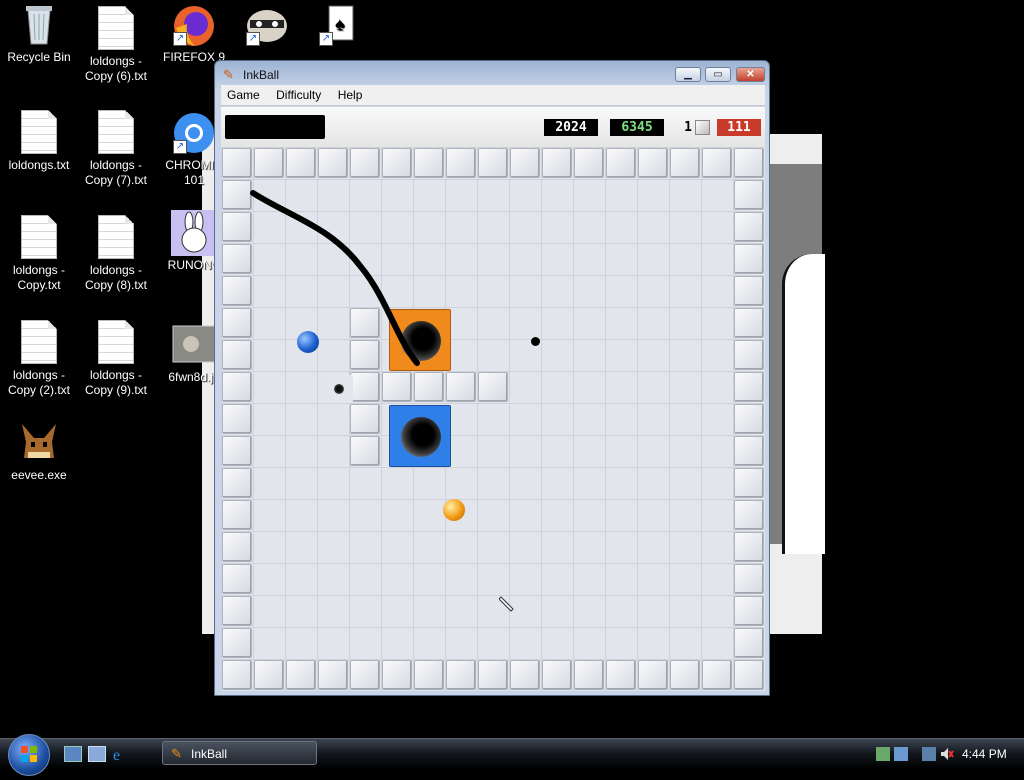 This screenshot has width=1024, height=780. I want to click on volume-muted-icon, so click(947, 754).